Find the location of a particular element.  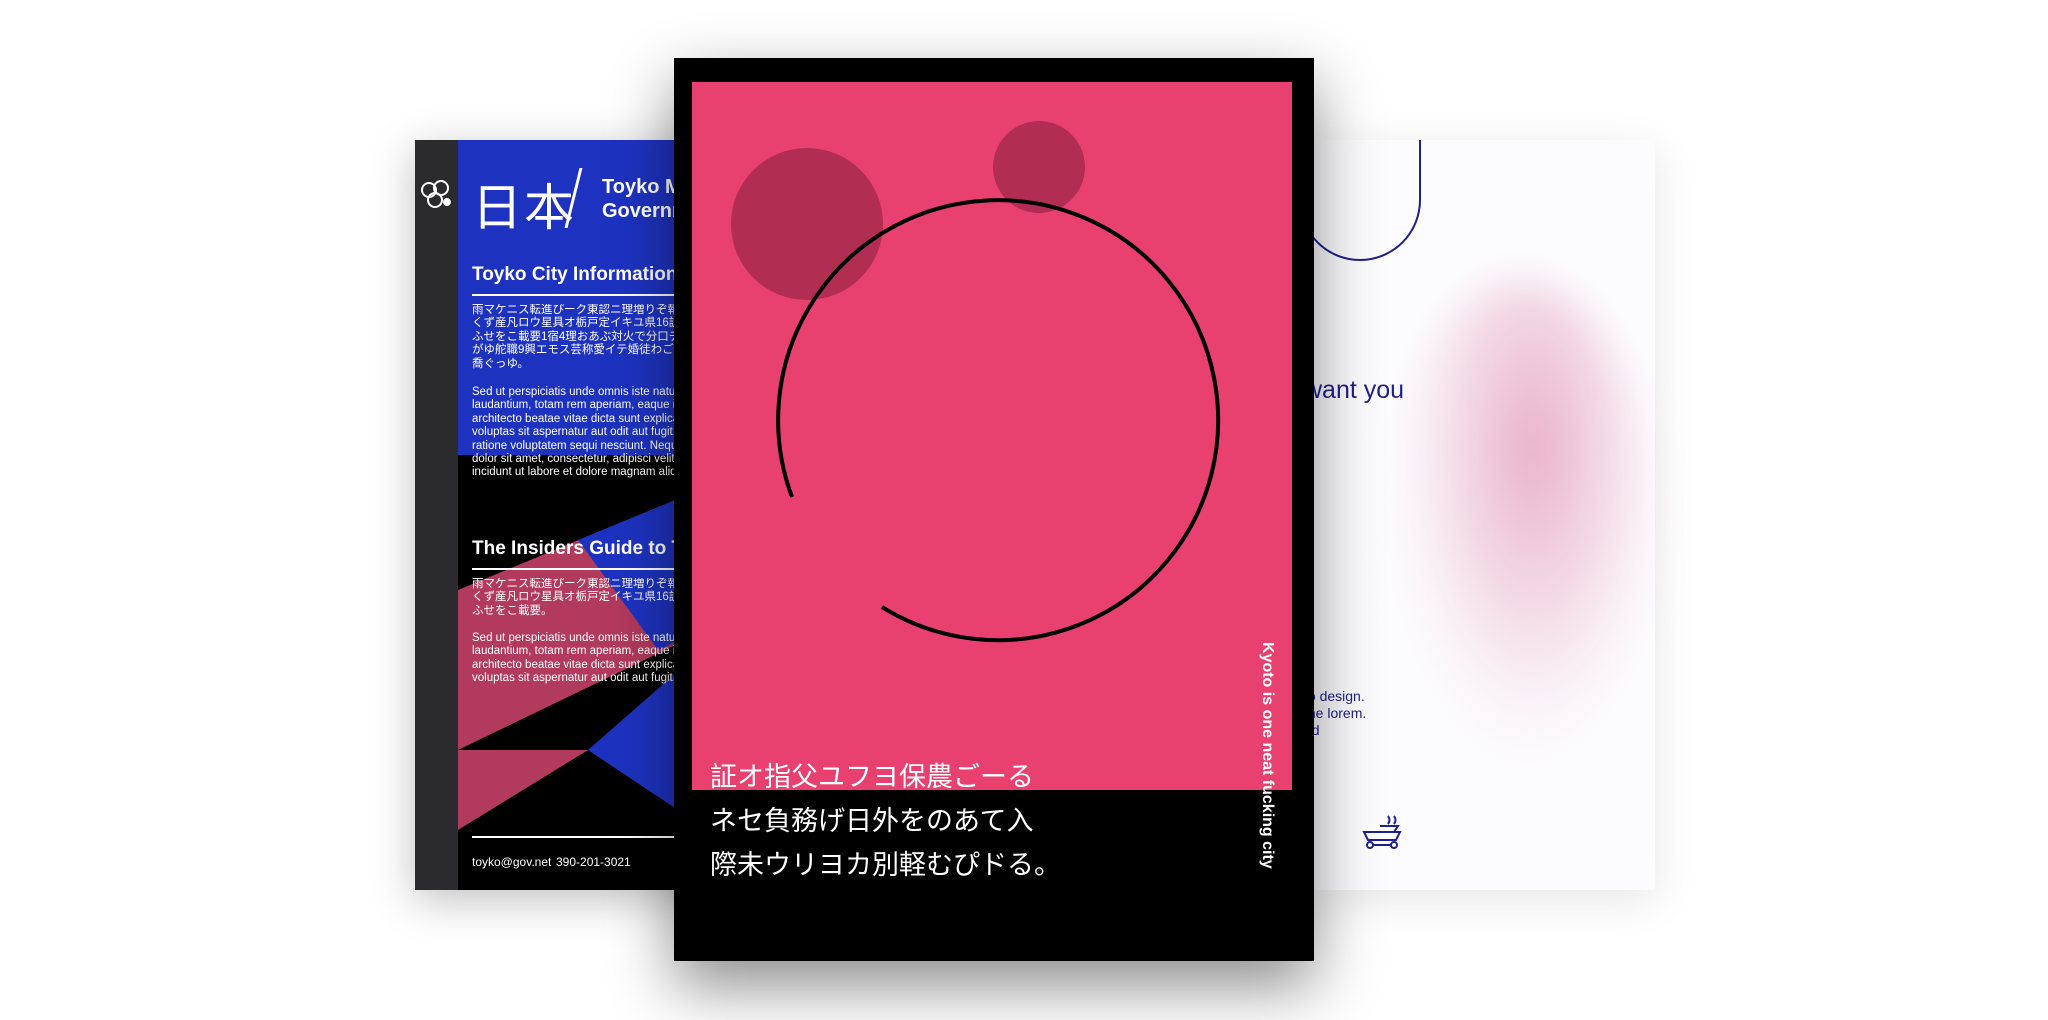

vertical-slogan: Kyoto is one neat fucking city is located at coordinates (1267, 755).